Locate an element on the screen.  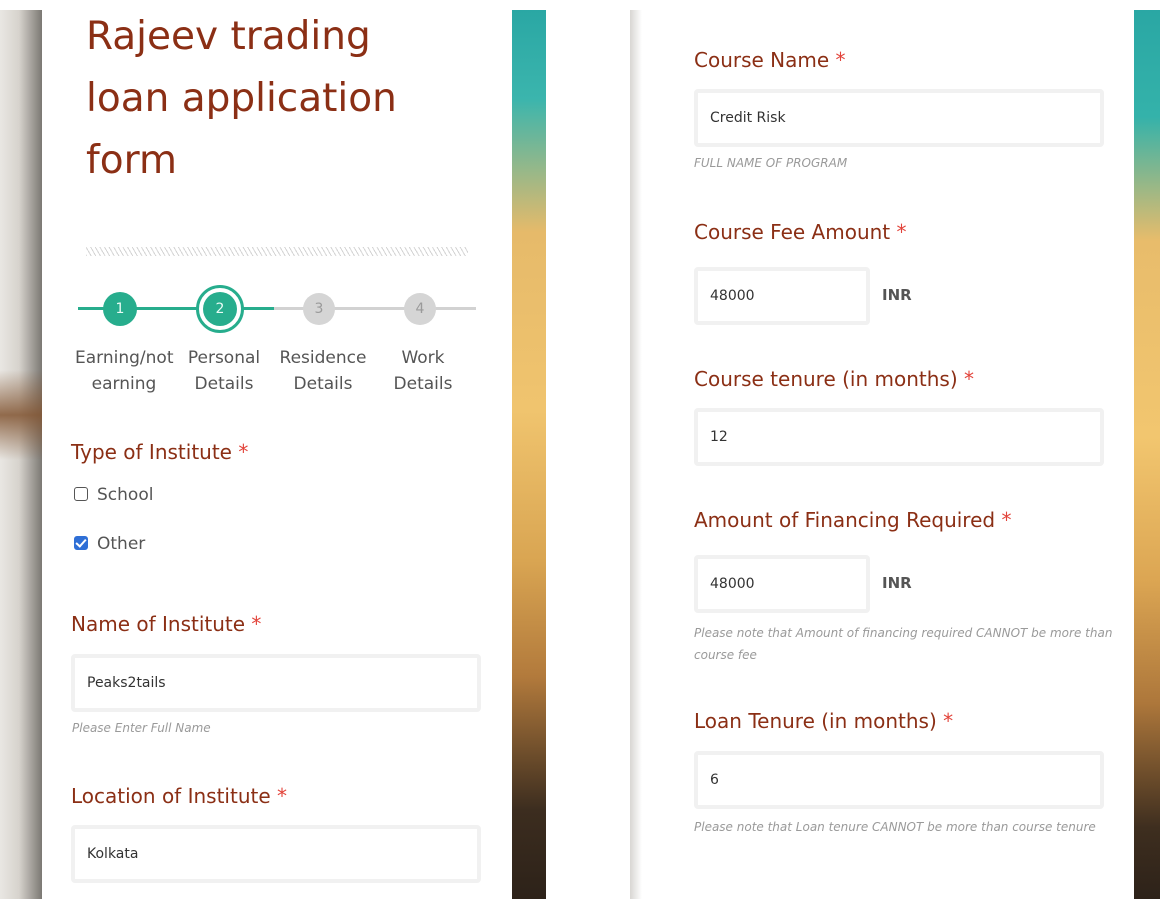
step-2-circle: 2 is located at coordinates (220, 309).